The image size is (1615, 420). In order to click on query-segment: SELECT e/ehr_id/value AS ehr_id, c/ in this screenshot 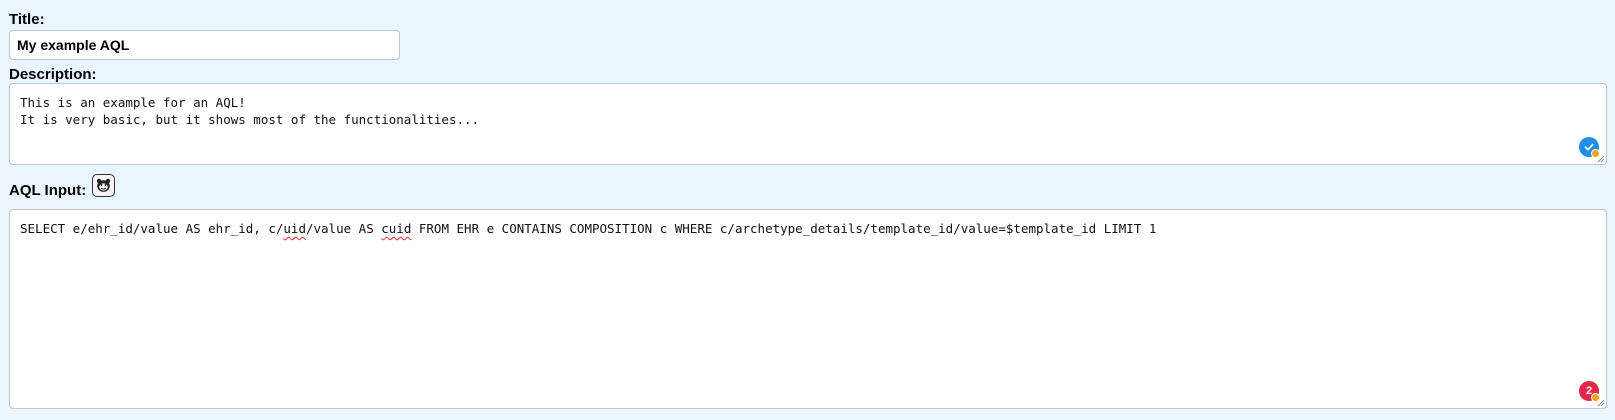, I will do `click(152, 228)`.